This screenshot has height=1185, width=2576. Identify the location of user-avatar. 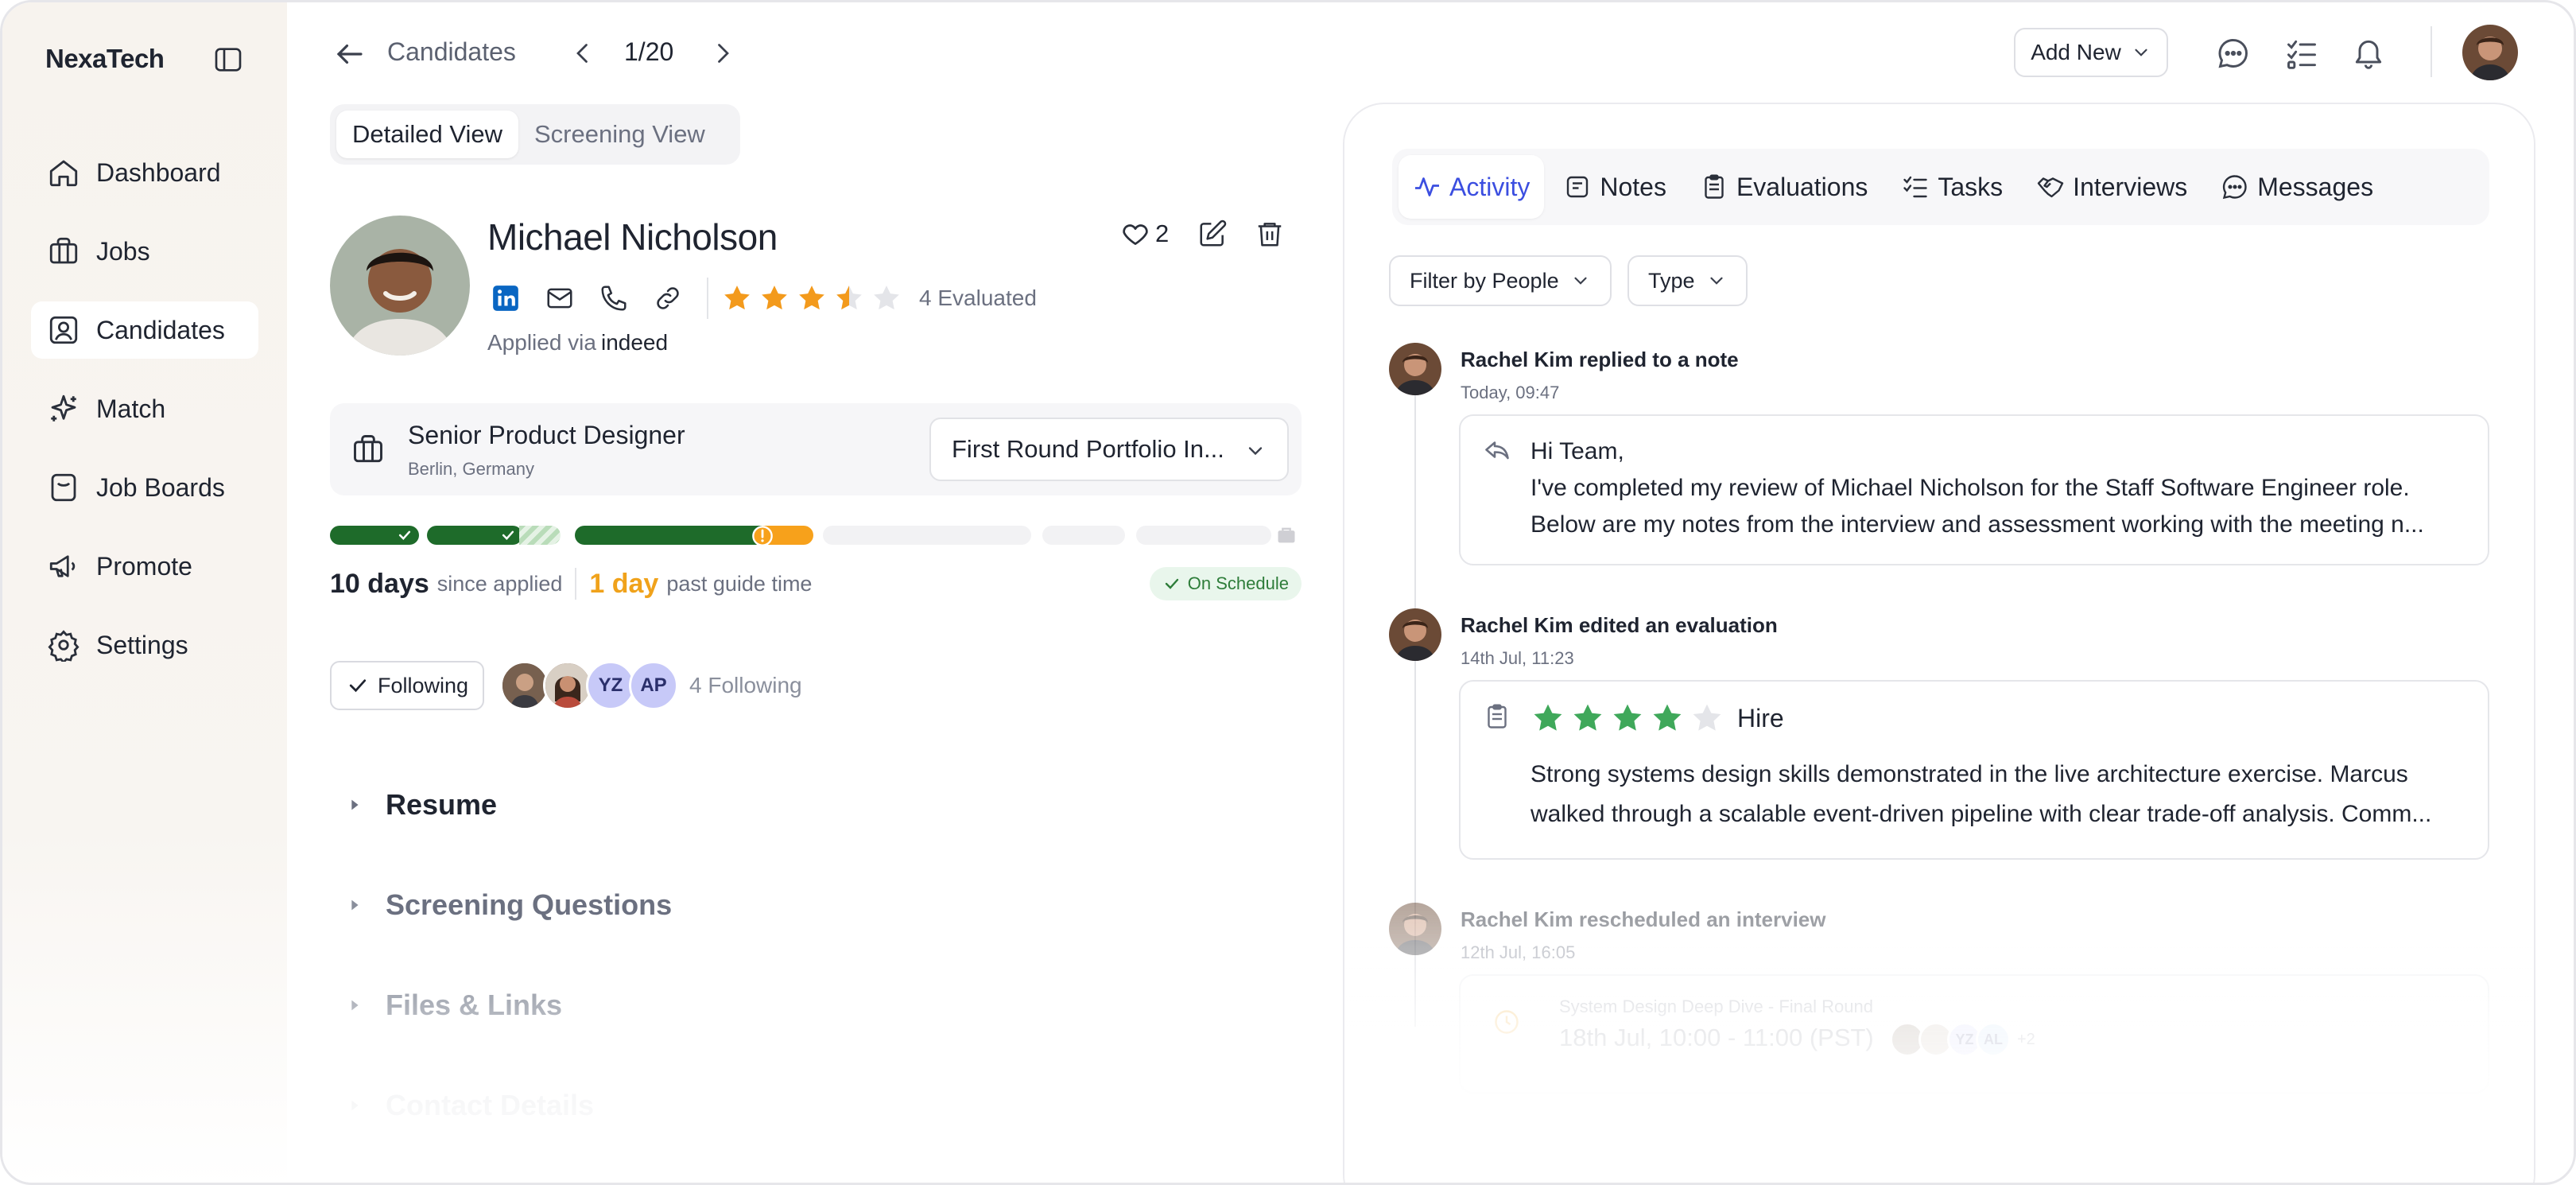
(2490, 52).